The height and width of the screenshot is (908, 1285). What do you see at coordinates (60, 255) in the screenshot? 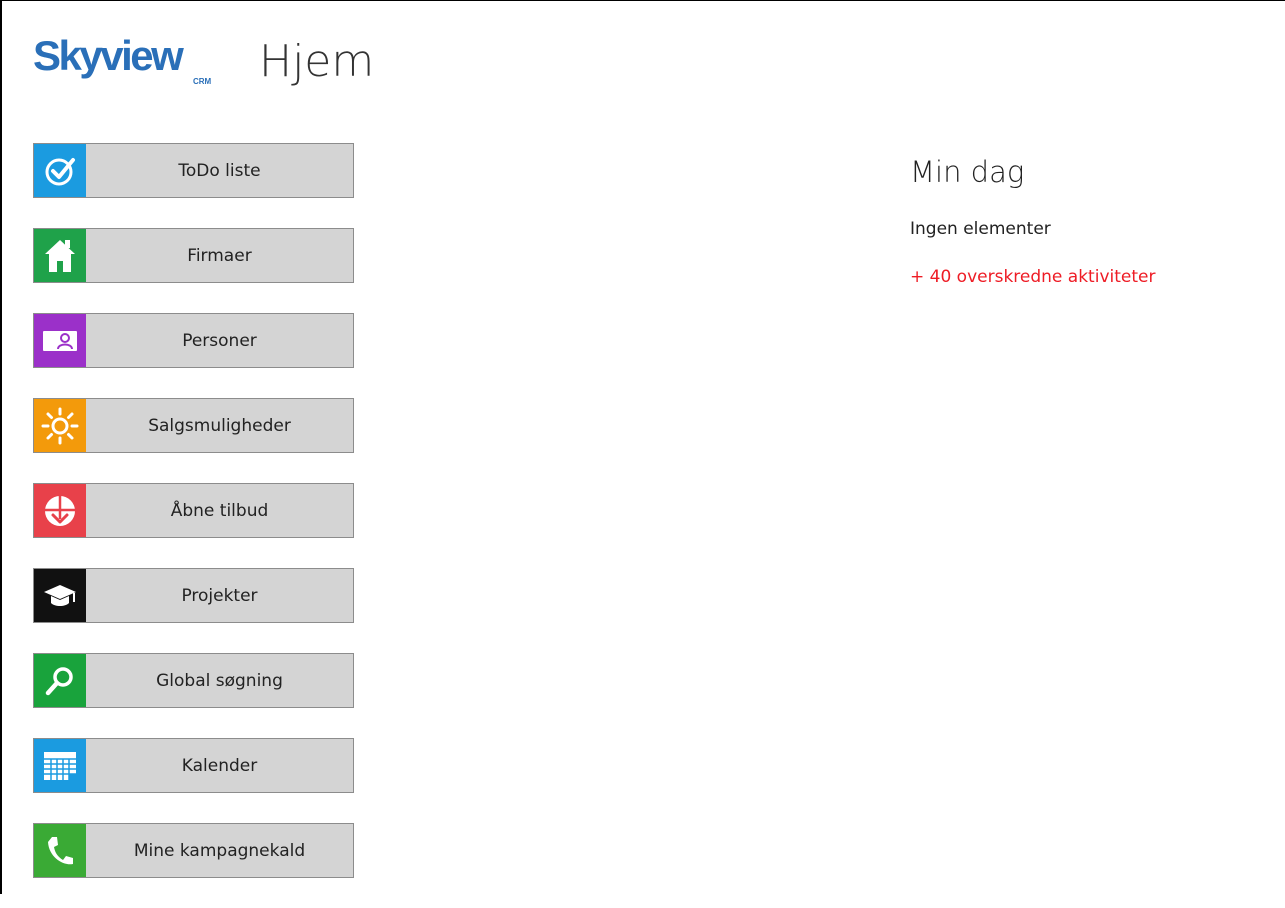
I see `house-icon` at bounding box center [60, 255].